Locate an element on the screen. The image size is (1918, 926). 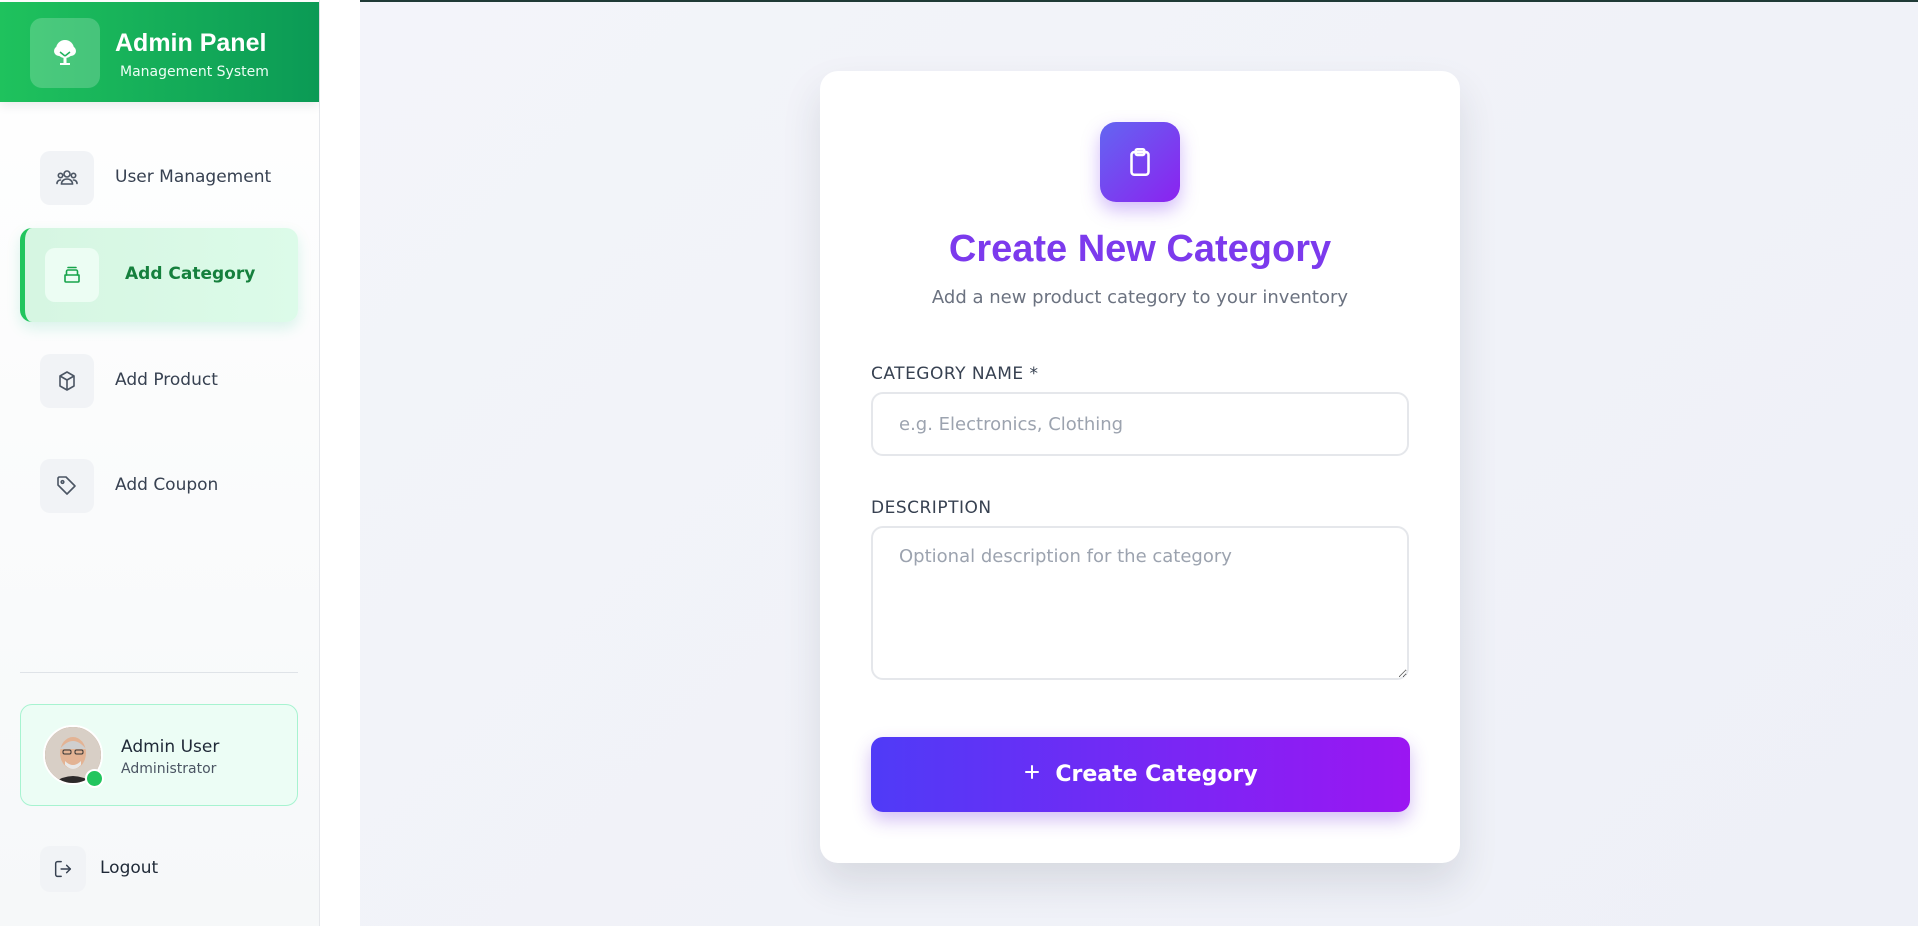
box-icon is located at coordinates (67, 381).